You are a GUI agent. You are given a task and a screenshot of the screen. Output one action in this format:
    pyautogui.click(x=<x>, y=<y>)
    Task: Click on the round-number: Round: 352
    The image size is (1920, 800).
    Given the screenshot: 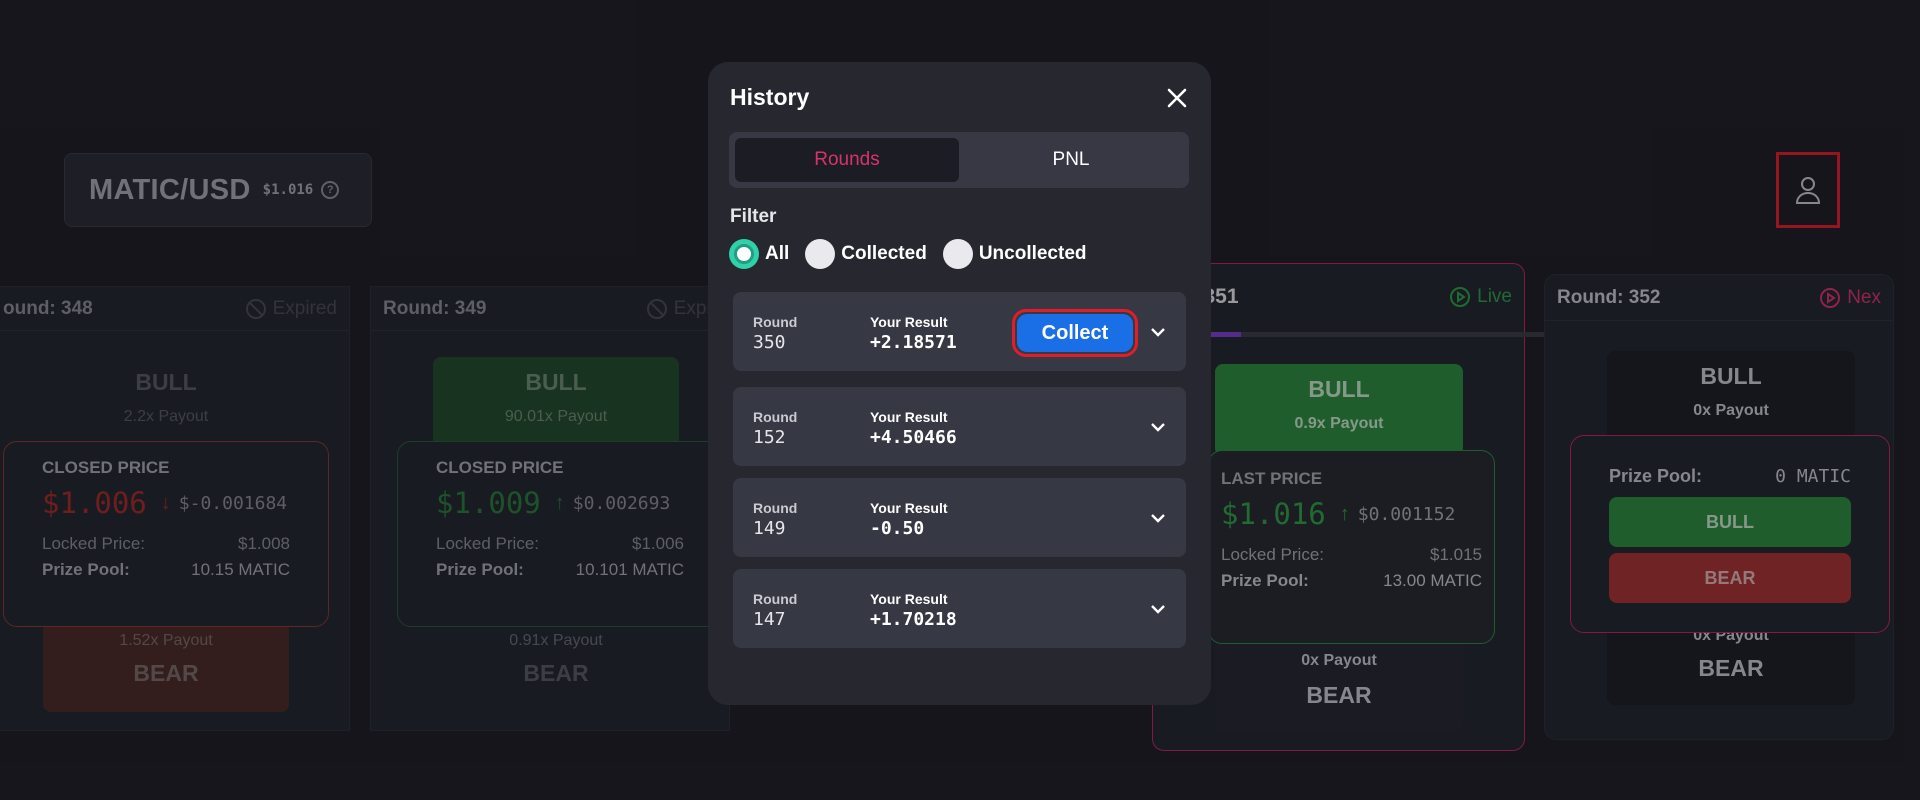 What is the action you would take?
    pyautogui.click(x=1609, y=297)
    